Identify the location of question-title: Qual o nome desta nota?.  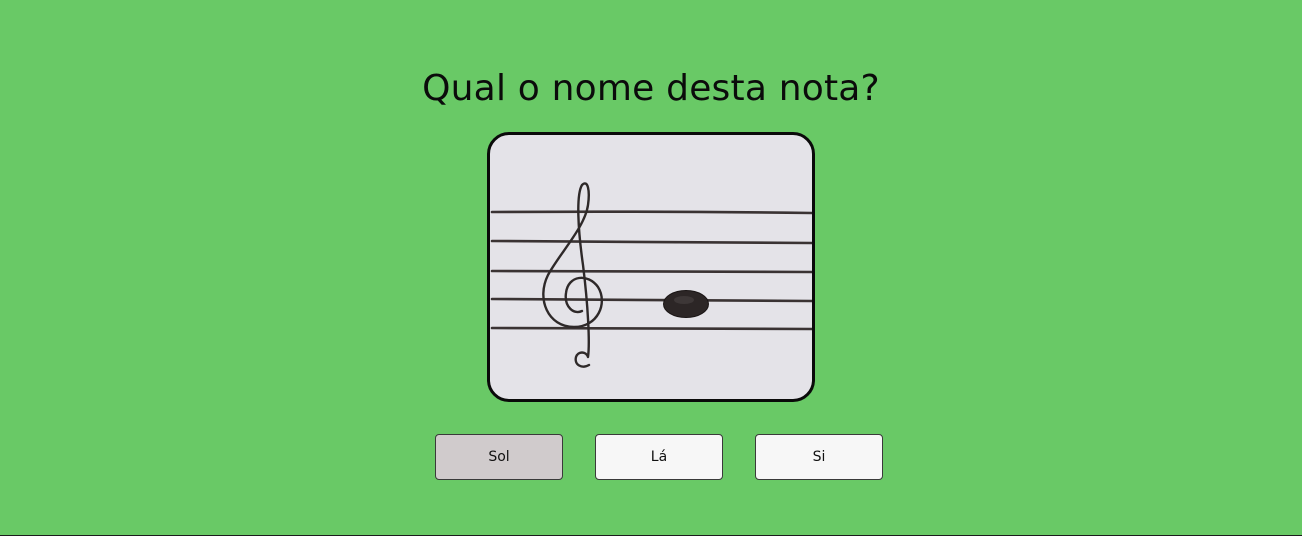
(651, 88).